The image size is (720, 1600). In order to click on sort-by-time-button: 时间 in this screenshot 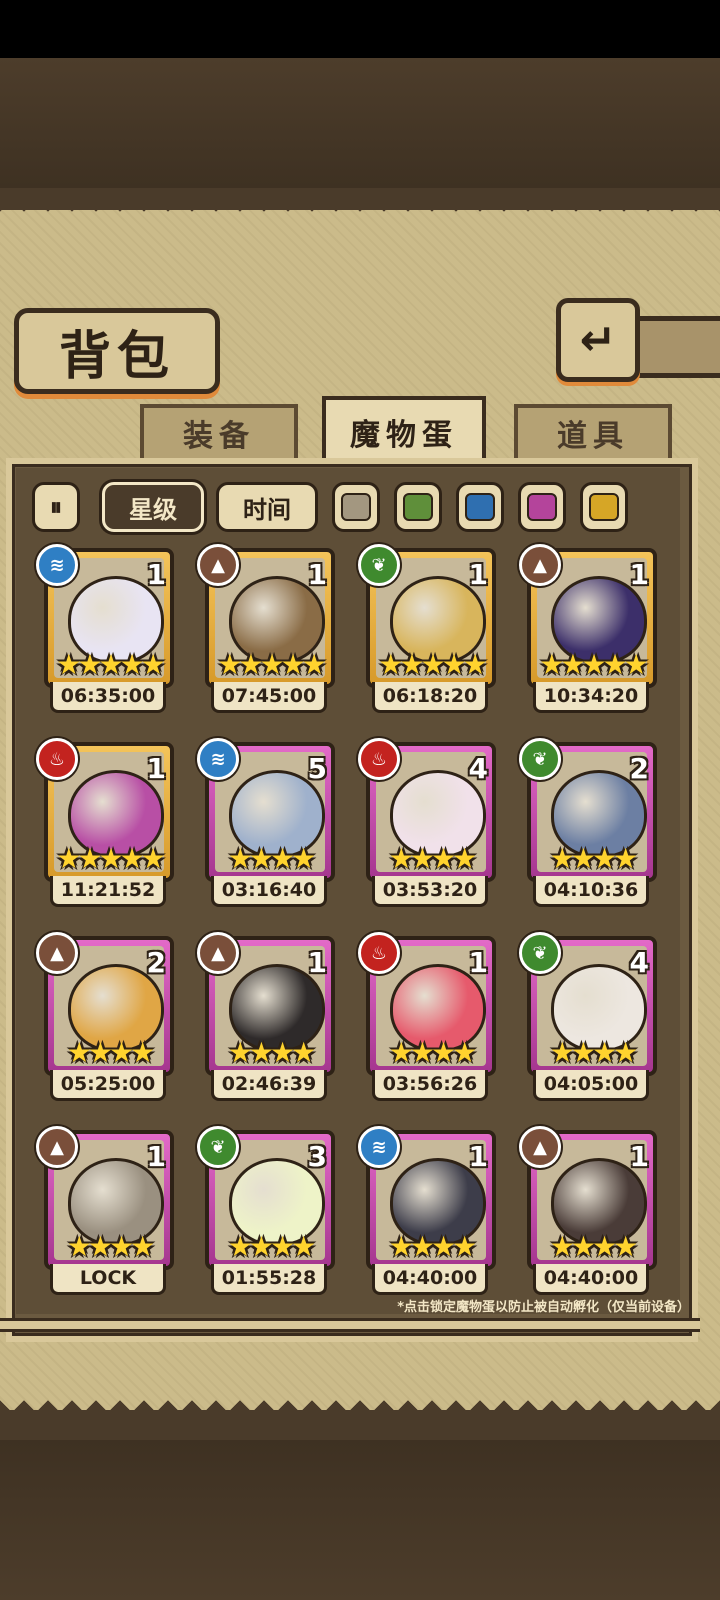, I will do `click(267, 507)`.